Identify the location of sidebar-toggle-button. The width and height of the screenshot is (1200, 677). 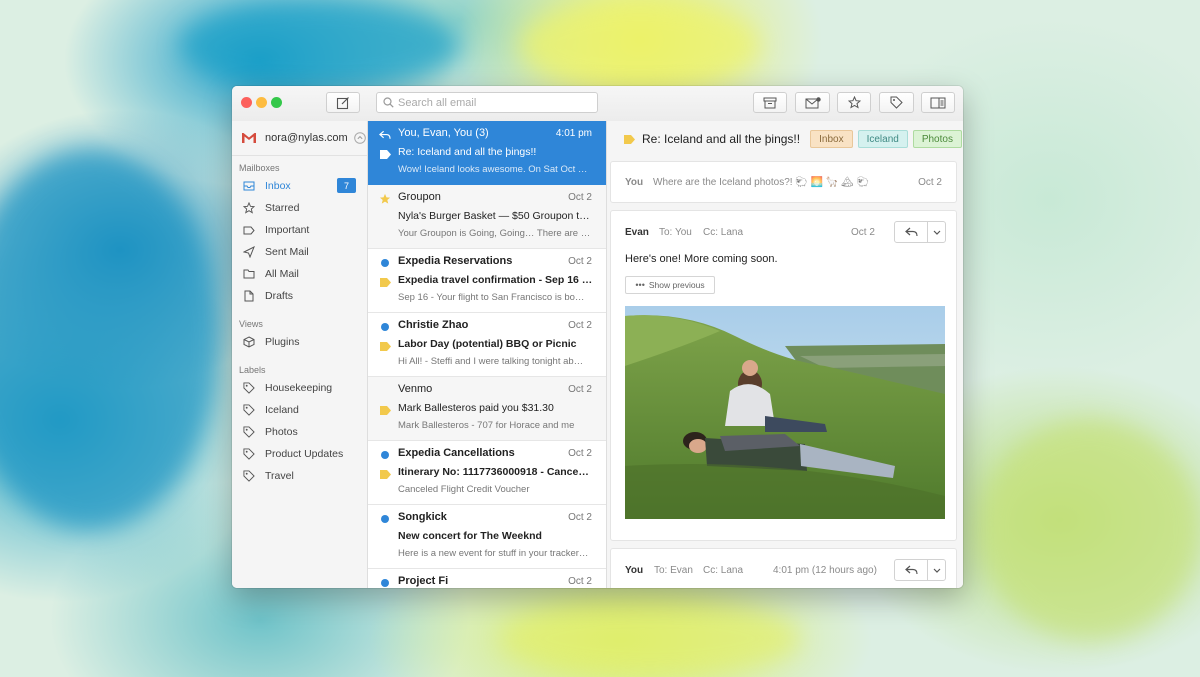
(938, 102).